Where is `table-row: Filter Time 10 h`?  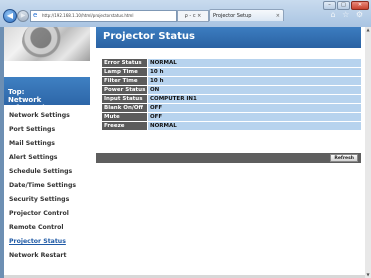
table-row: Filter Time 10 h is located at coordinates (231, 81).